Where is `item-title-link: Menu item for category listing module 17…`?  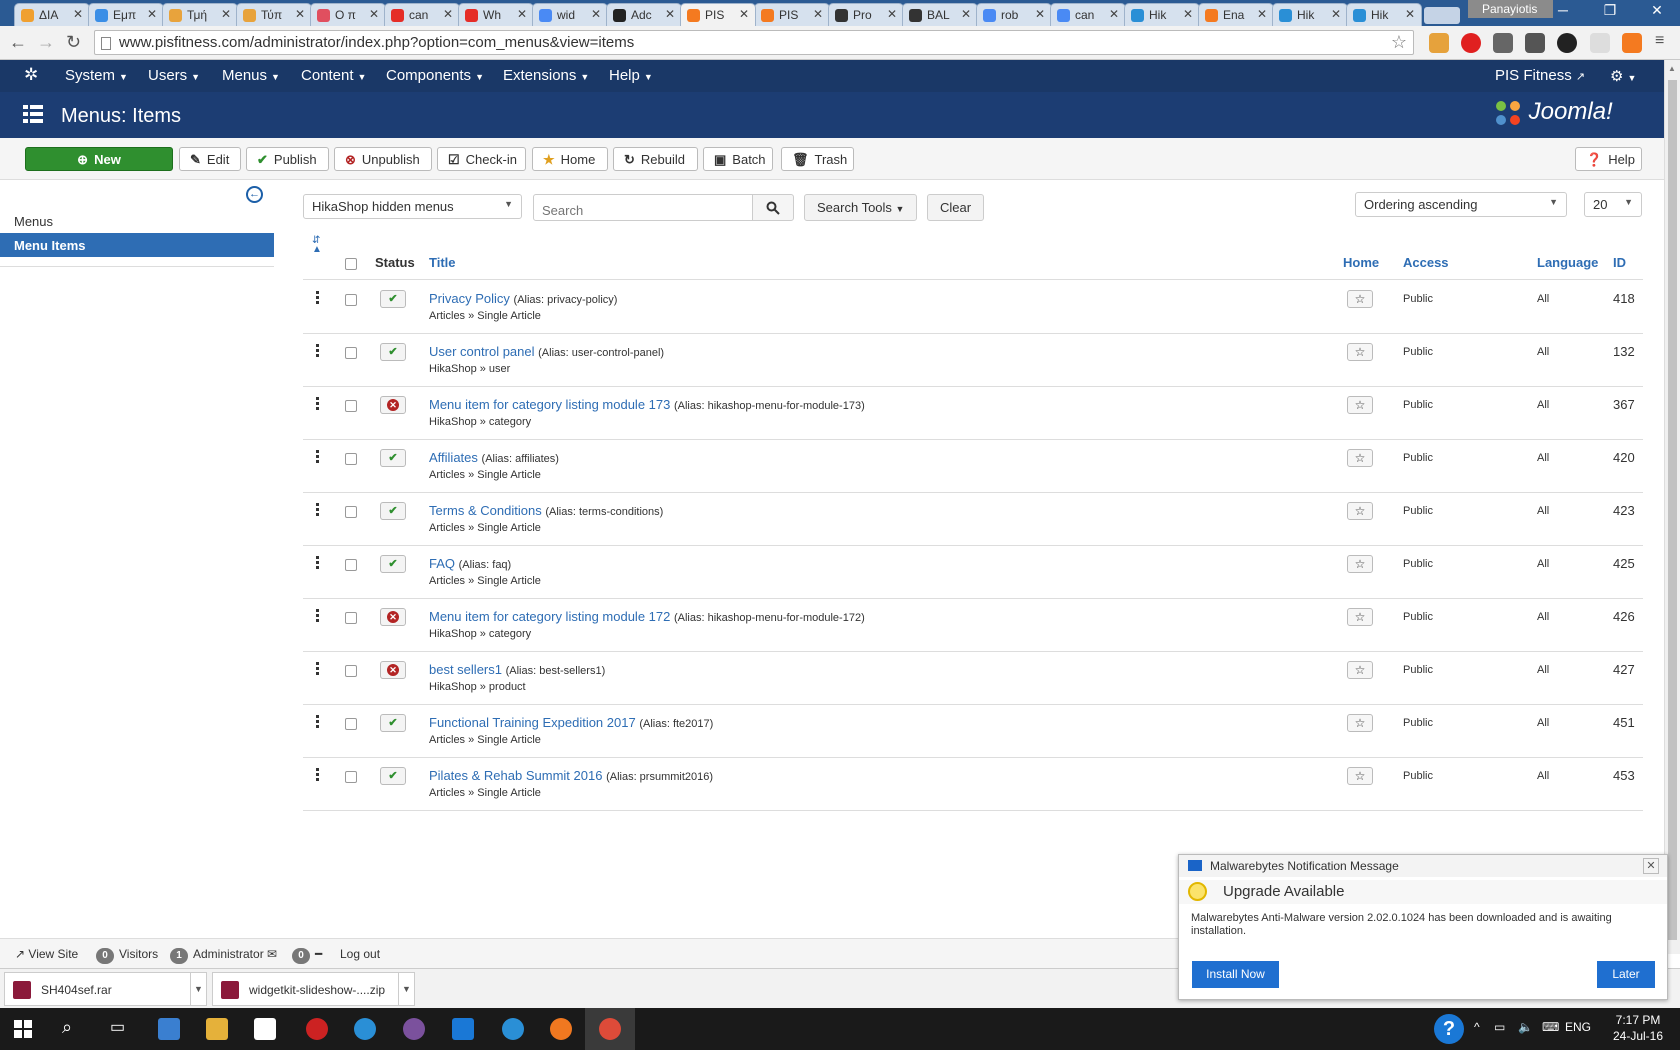
item-title-link: Menu item for category listing module 17… is located at coordinates (549, 616).